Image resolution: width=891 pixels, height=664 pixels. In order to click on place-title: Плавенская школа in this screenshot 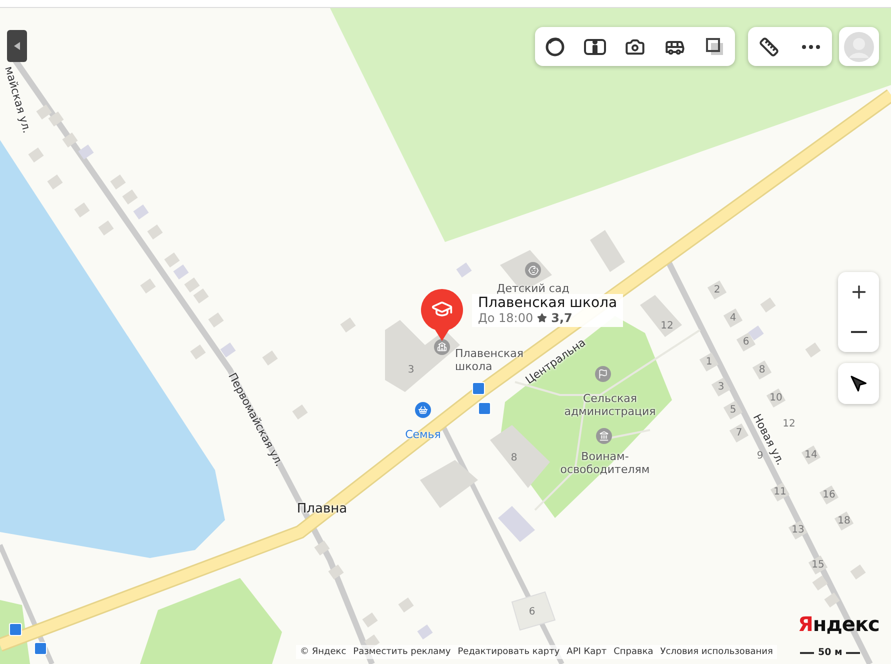, I will do `click(548, 304)`.